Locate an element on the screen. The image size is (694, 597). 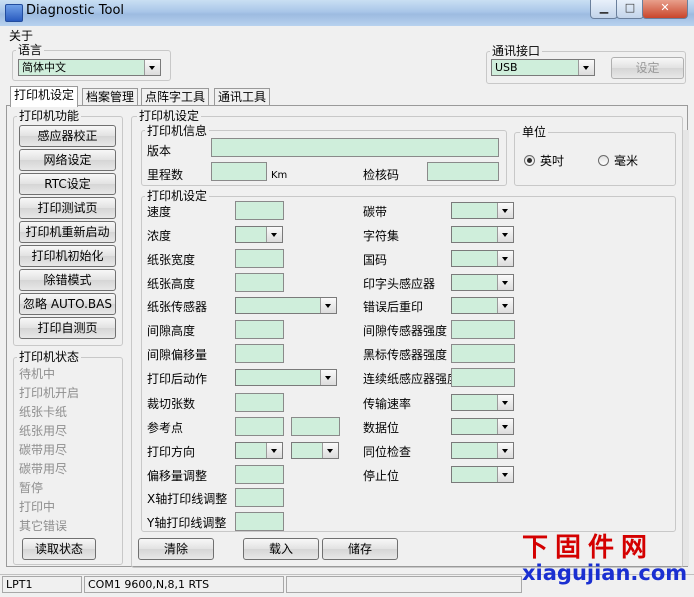
status-item: 打印机开启 is located at coordinates (49, 393).